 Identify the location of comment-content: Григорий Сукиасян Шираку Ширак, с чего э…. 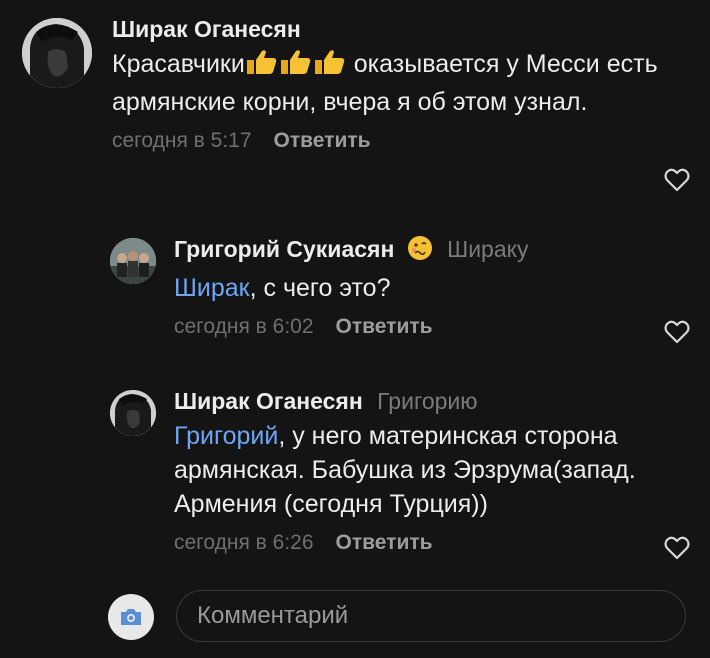
(432, 287).